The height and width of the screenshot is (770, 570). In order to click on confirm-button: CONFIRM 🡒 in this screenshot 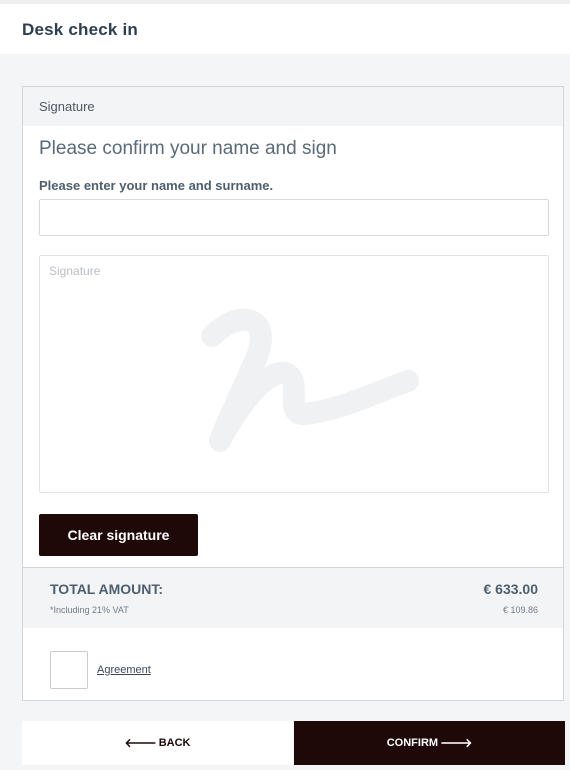, I will do `click(429, 743)`.